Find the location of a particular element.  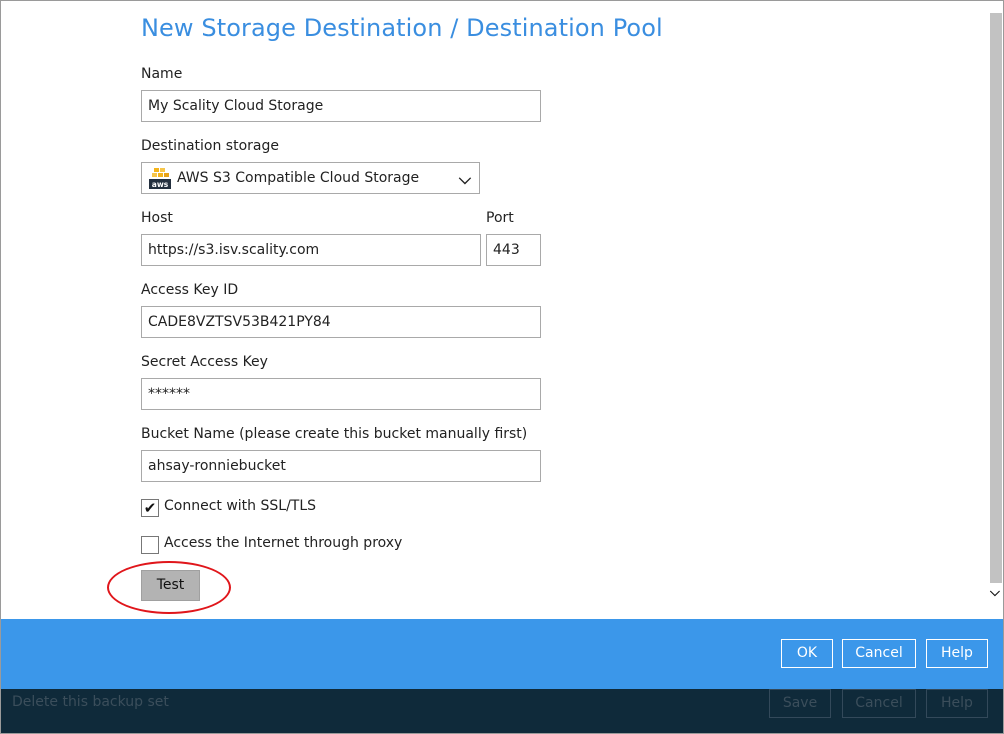

destination-storage-select: aws AWS S3 Compatible Cloud Storage ⌵ is located at coordinates (310, 178).